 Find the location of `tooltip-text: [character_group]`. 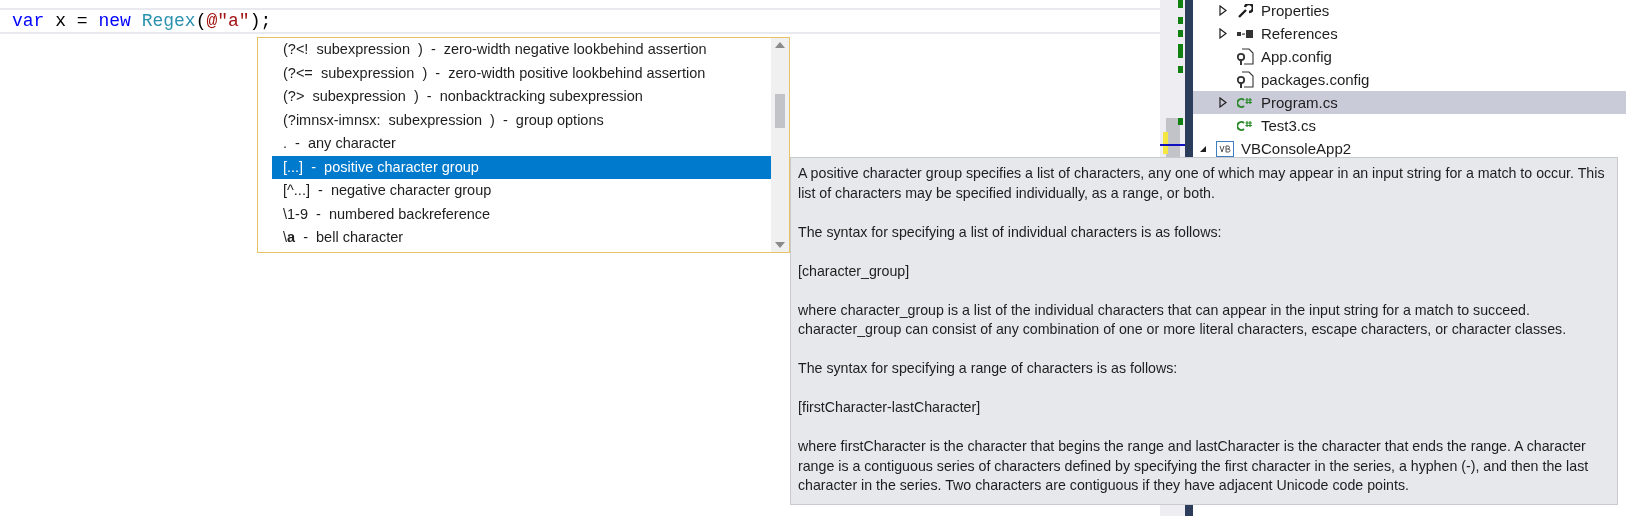

tooltip-text: [character_group] is located at coordinates (854, 271).